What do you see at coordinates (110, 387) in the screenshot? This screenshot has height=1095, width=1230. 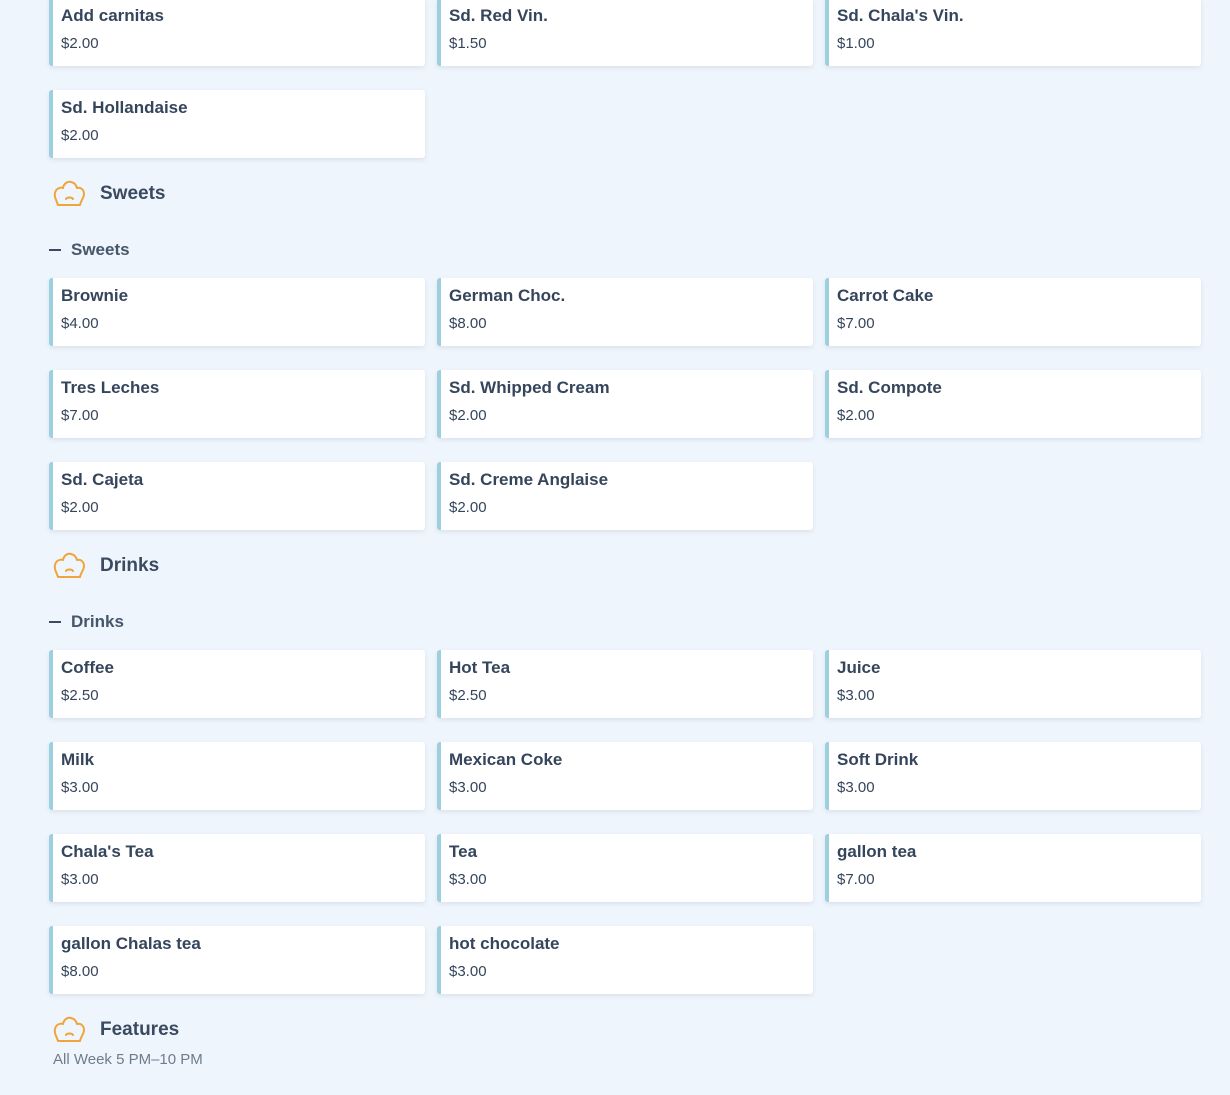 I see `item-name: Tres Leches` at bounding box center [110, 387].